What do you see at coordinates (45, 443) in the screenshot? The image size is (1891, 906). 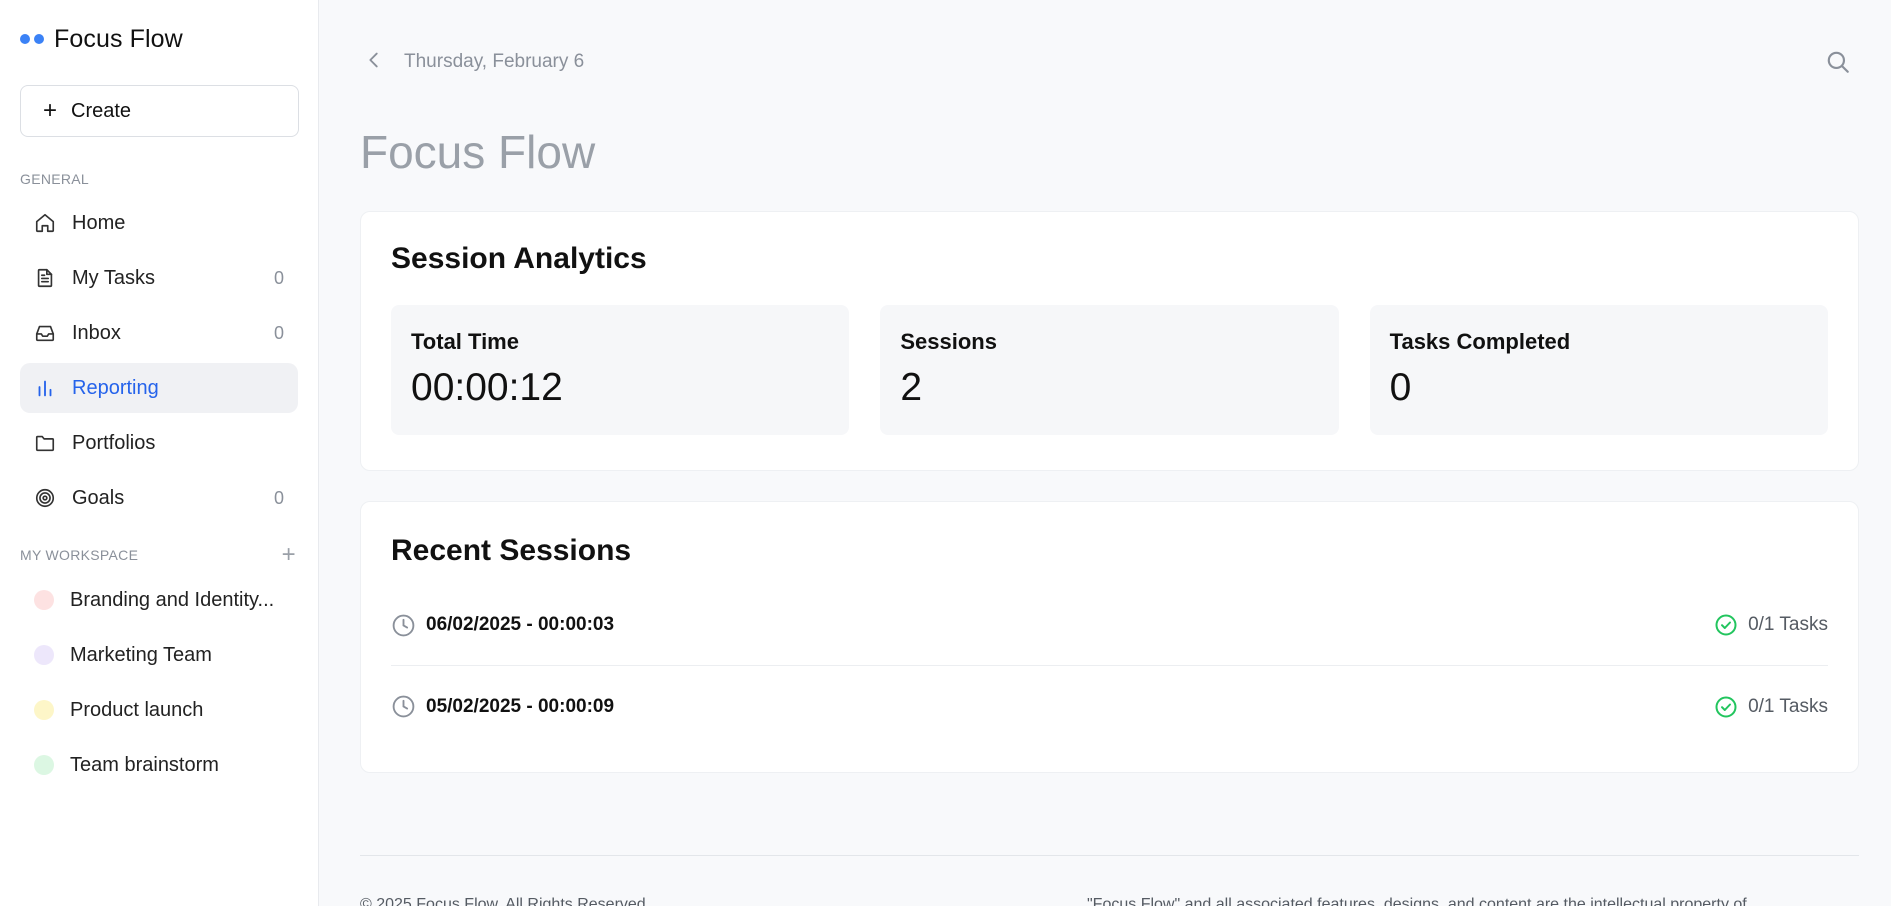 I see `folder-icon` at bounding box center [45, 443].